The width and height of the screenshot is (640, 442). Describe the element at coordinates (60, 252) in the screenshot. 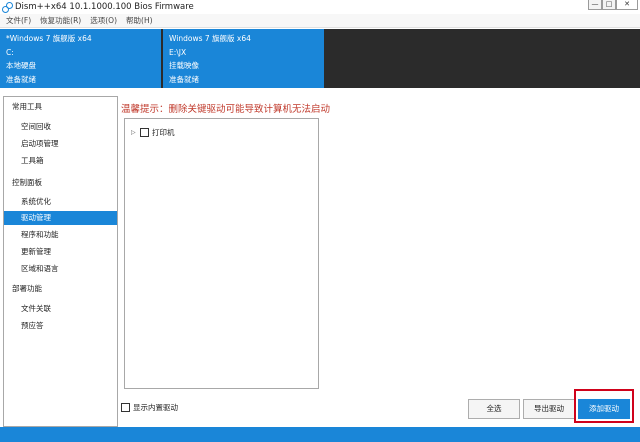

I see `sidebar-item-update-manager: 更新管理` at that location.